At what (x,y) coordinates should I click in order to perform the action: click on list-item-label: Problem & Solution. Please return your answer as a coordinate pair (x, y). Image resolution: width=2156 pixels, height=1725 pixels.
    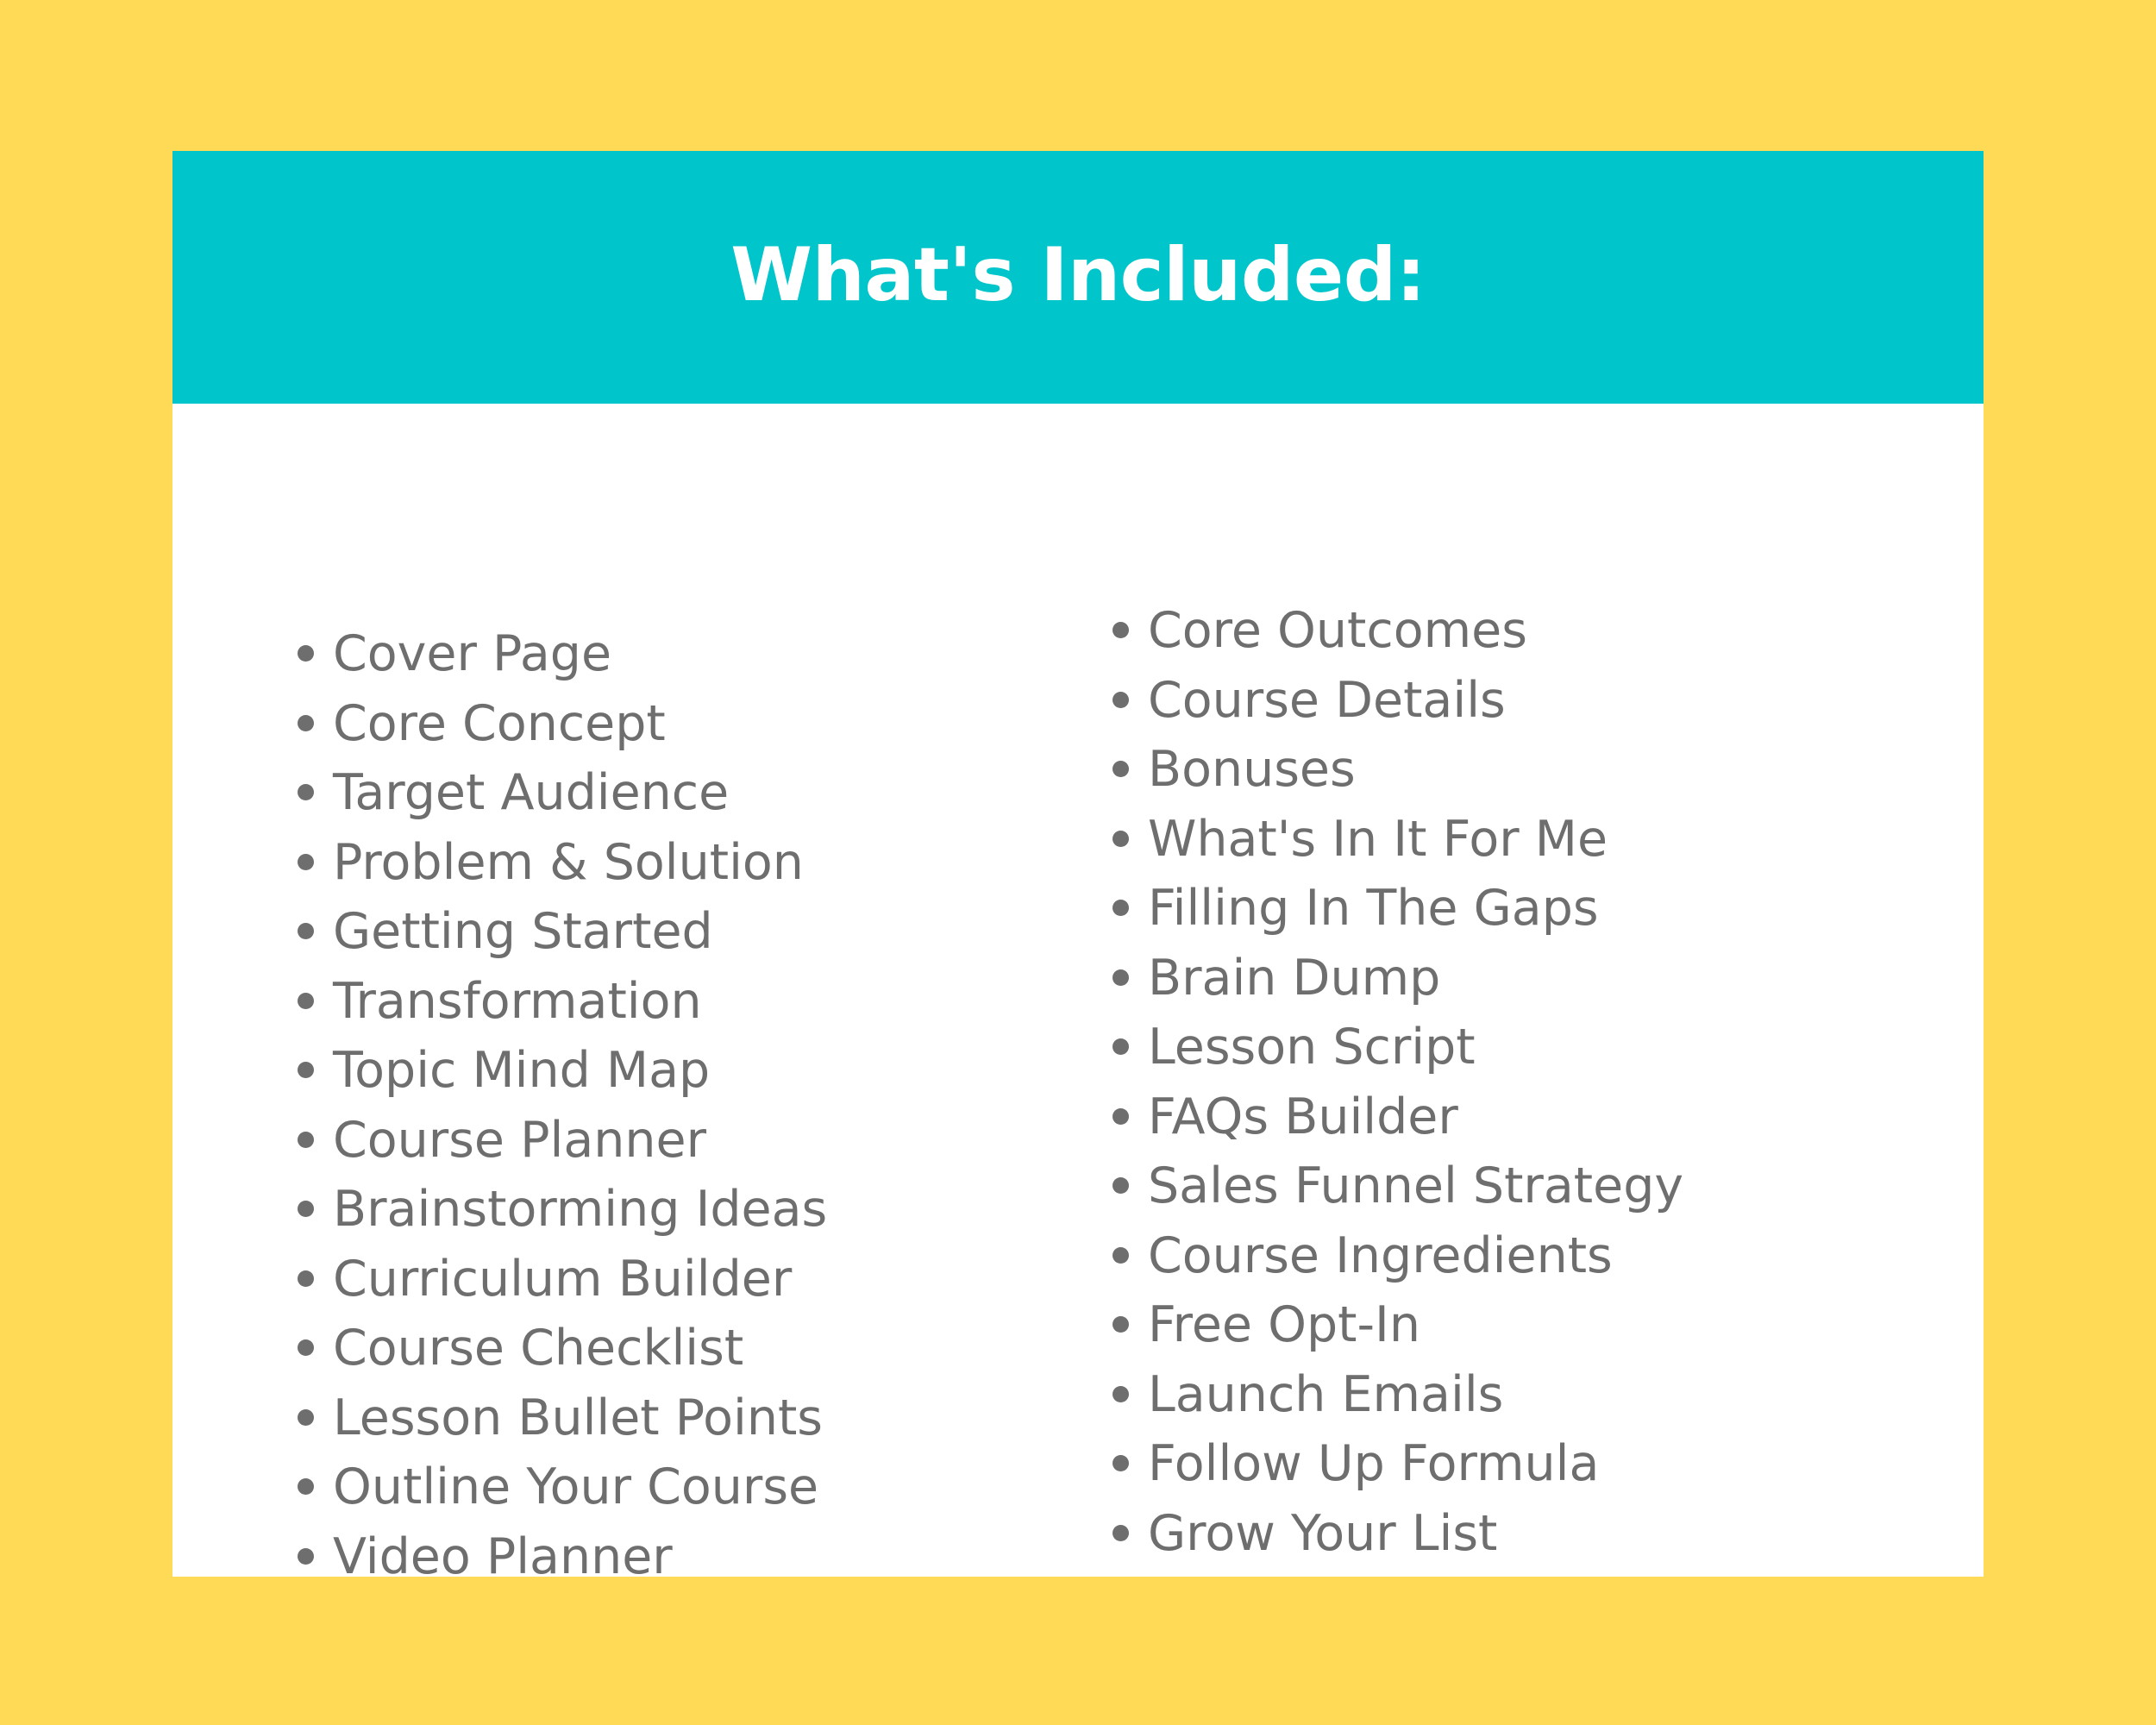
    Looking at the image, I should click on (568, 862).